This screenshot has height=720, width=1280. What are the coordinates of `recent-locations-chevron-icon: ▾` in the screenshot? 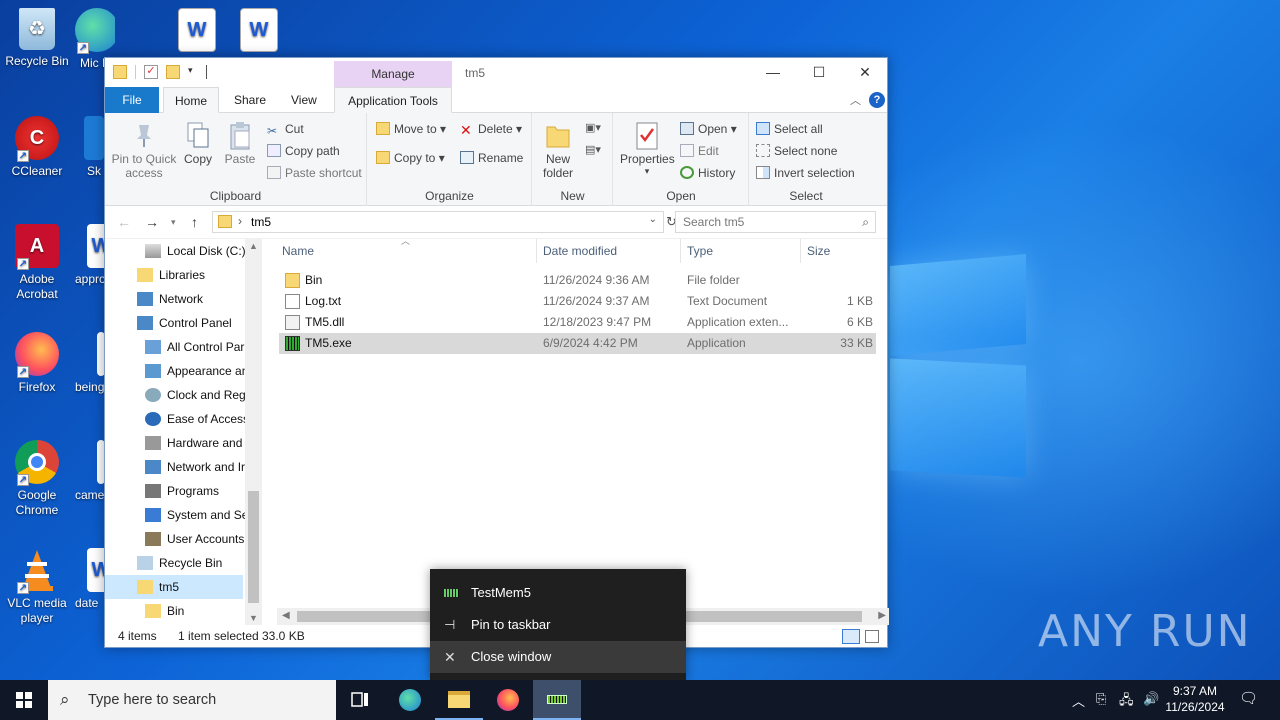 It's located at (173, 222).